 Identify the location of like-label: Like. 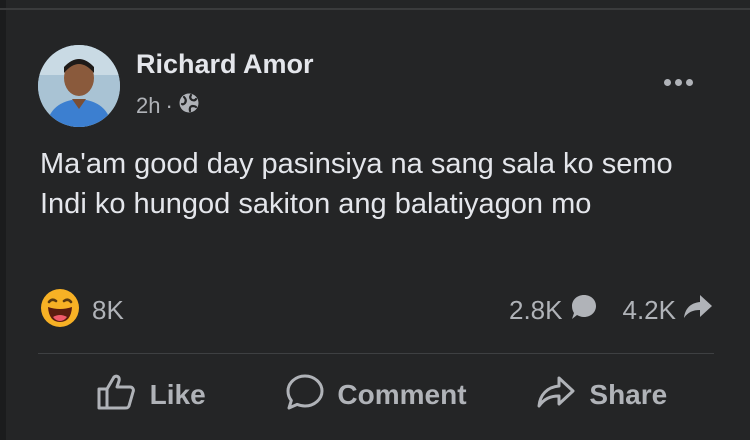
(177, 394).